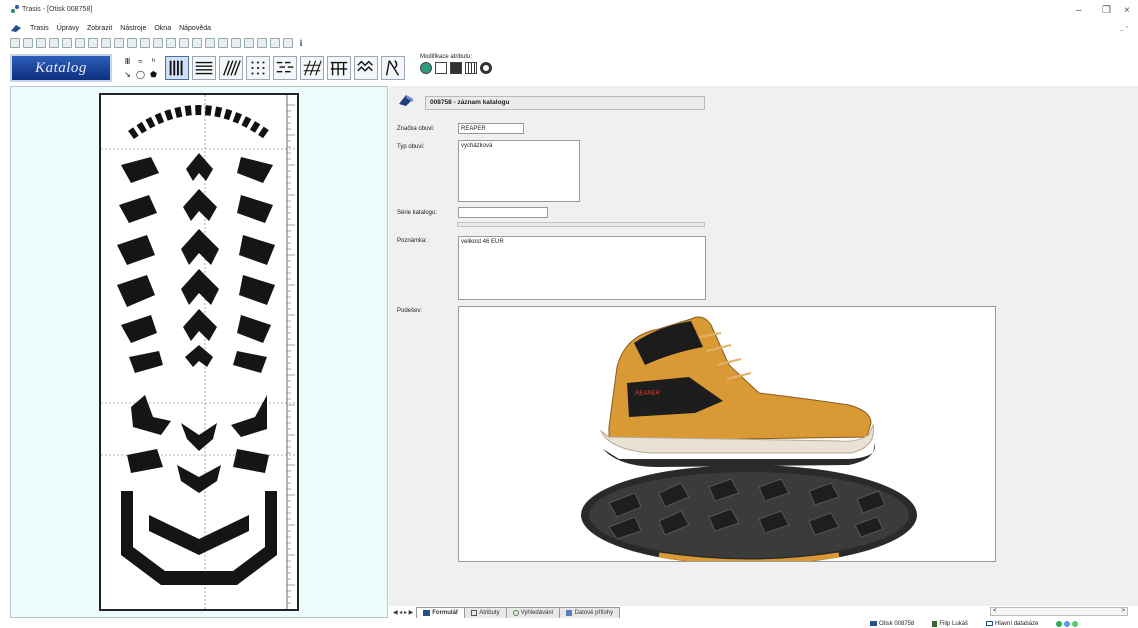  Describe the element at coordinates (403, 612) in the screenshot. I see `record-navigation: ◀ ◂ ▸ ▶` at that location.